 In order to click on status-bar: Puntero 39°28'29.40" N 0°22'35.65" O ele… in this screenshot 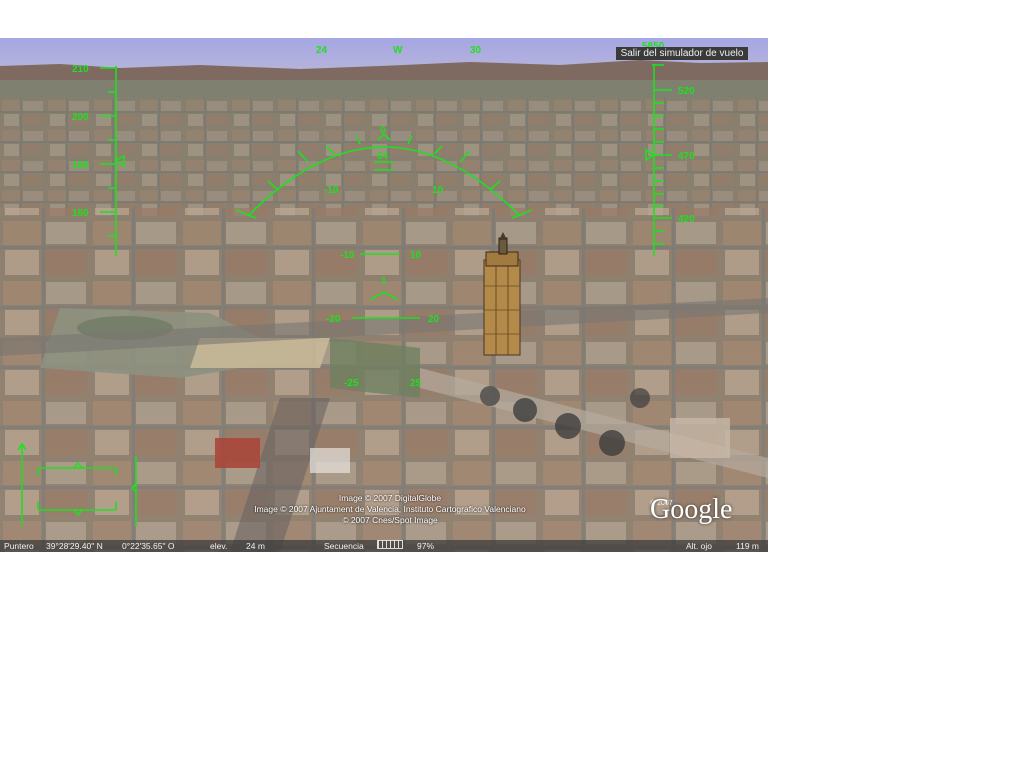, I will do `click(384, 546)`.